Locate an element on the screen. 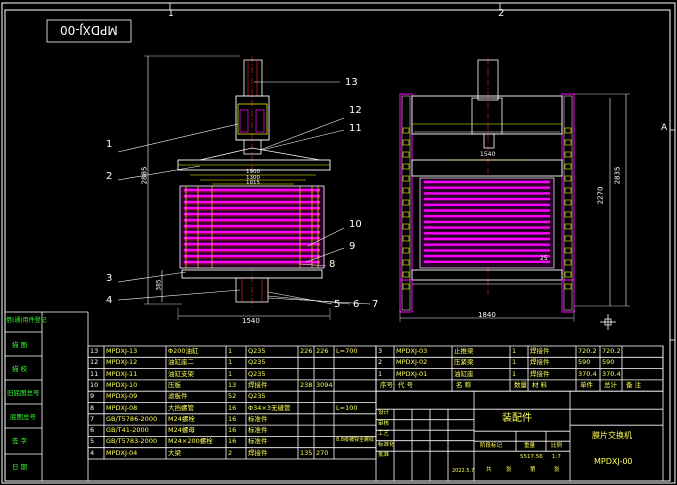  bom-left-cell-no: 4 is located at coordinates (92, 452).